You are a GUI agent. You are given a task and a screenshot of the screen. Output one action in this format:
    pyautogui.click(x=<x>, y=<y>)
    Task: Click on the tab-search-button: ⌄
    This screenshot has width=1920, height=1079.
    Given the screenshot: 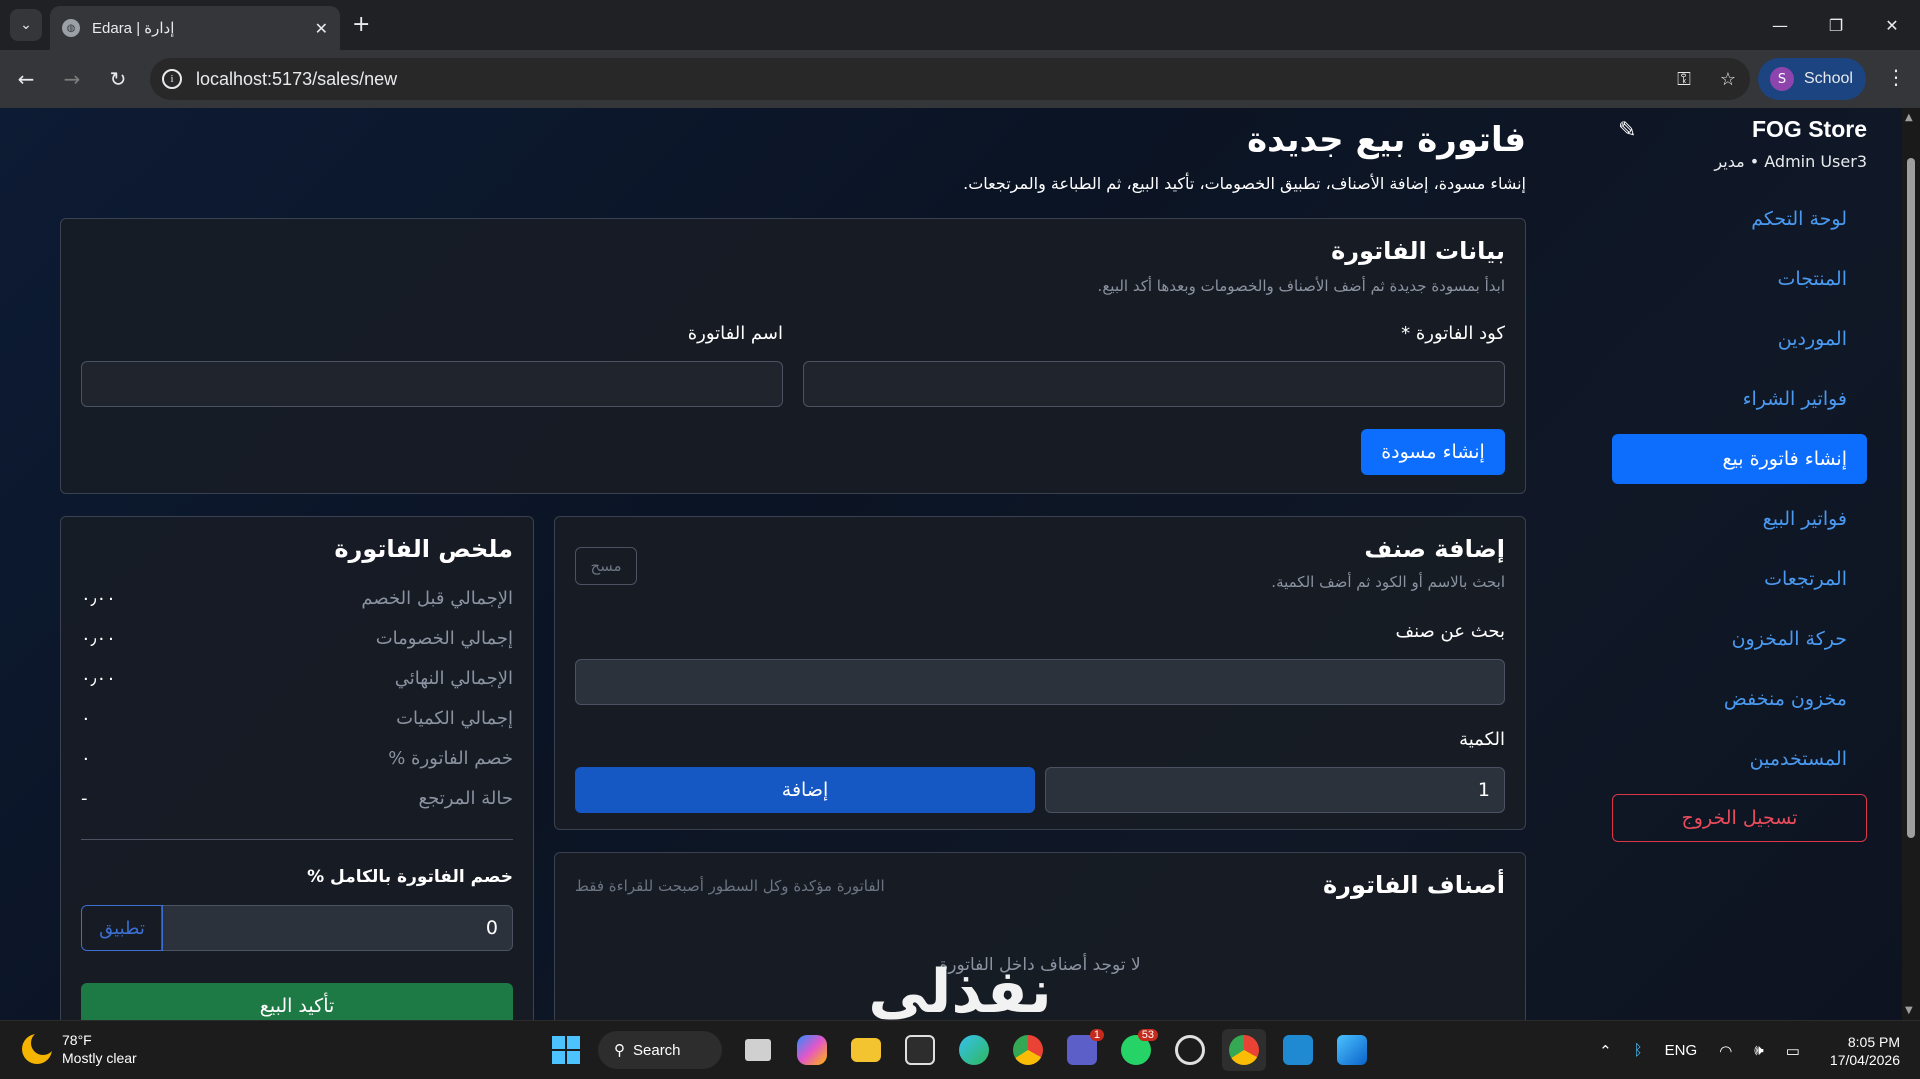 What is the action you would take?
    pyautogui.click(x=26, y=25)
    